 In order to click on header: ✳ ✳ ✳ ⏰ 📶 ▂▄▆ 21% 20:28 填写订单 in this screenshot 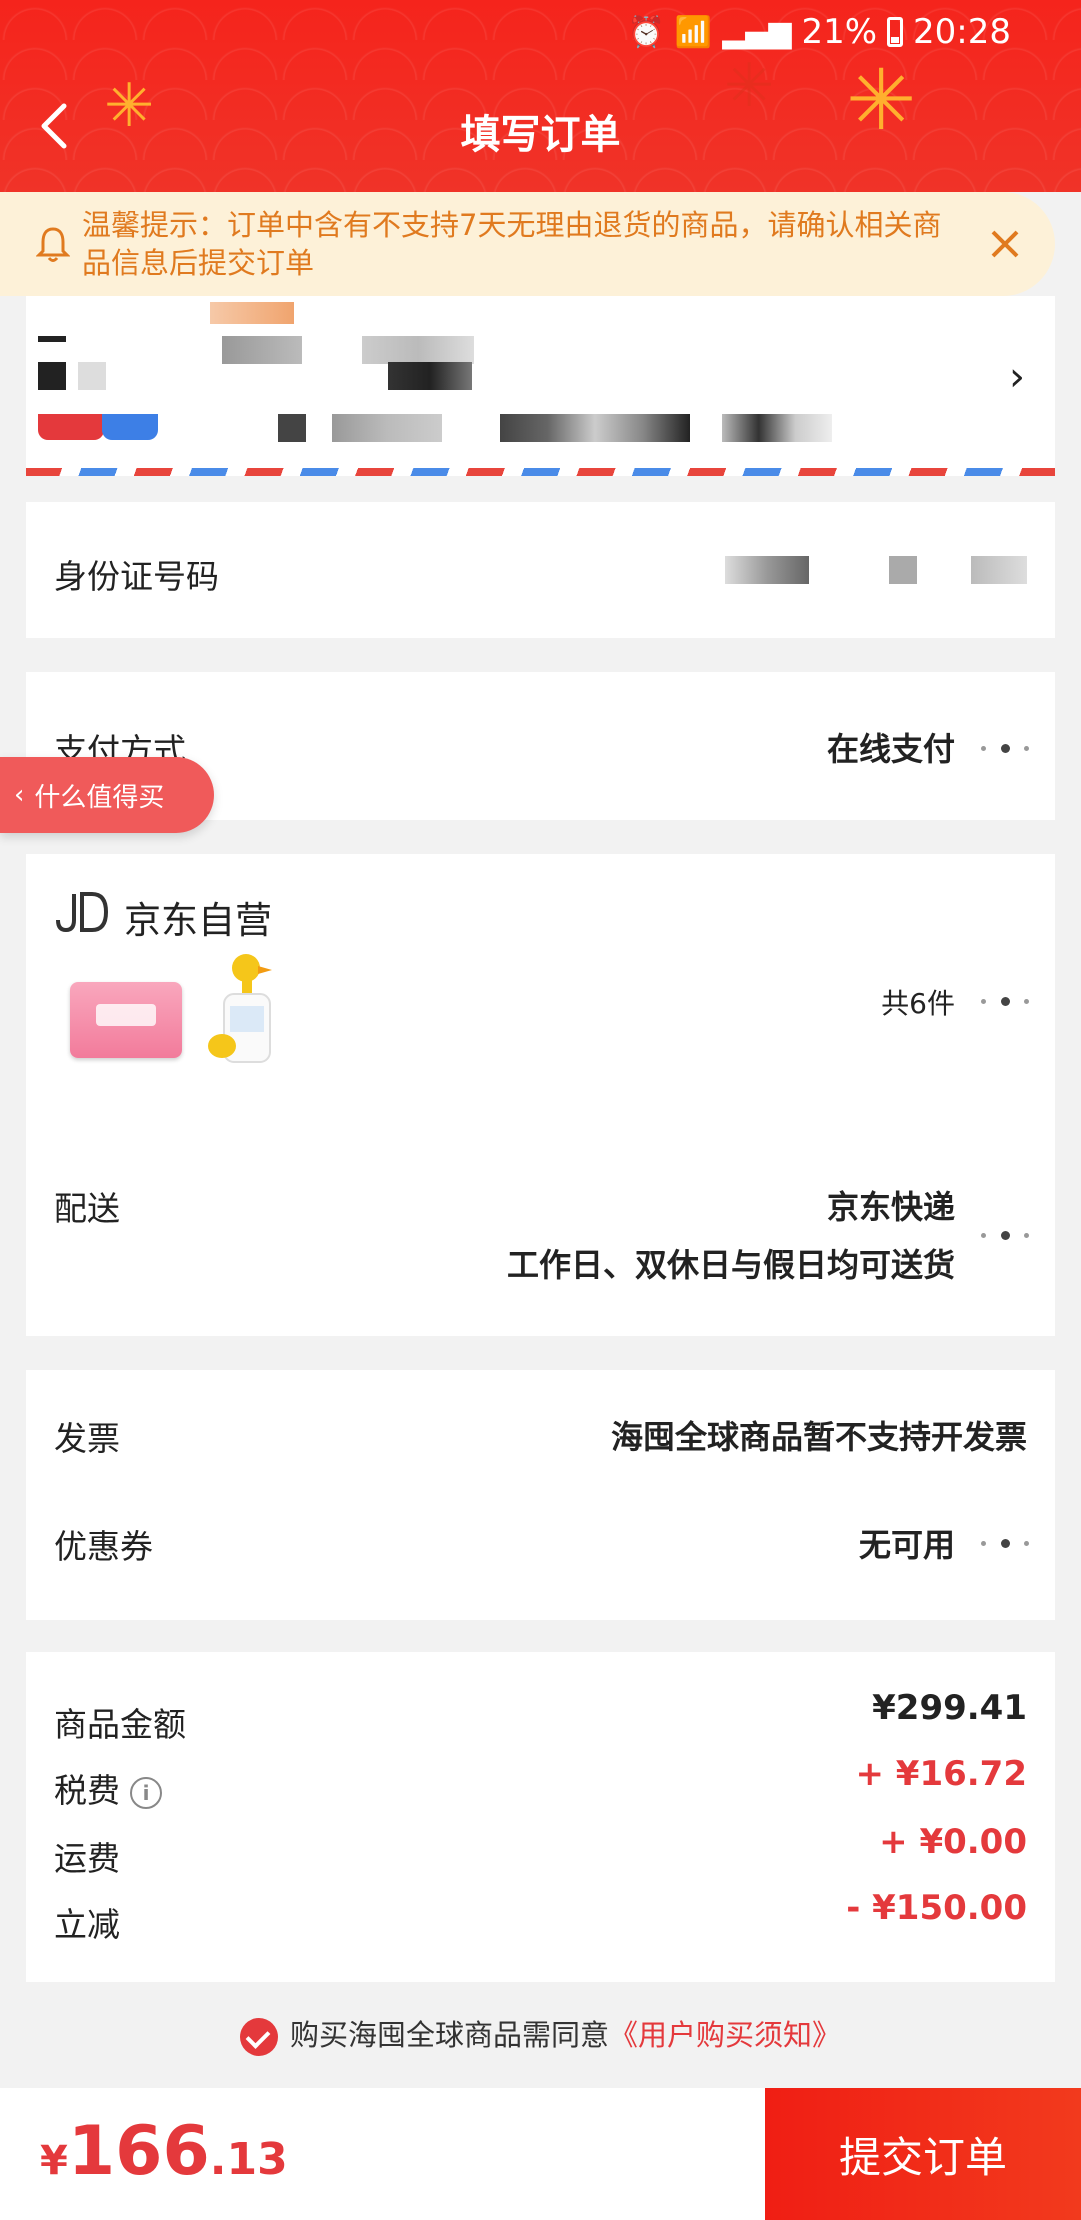, I will do `click(540, 96)`.